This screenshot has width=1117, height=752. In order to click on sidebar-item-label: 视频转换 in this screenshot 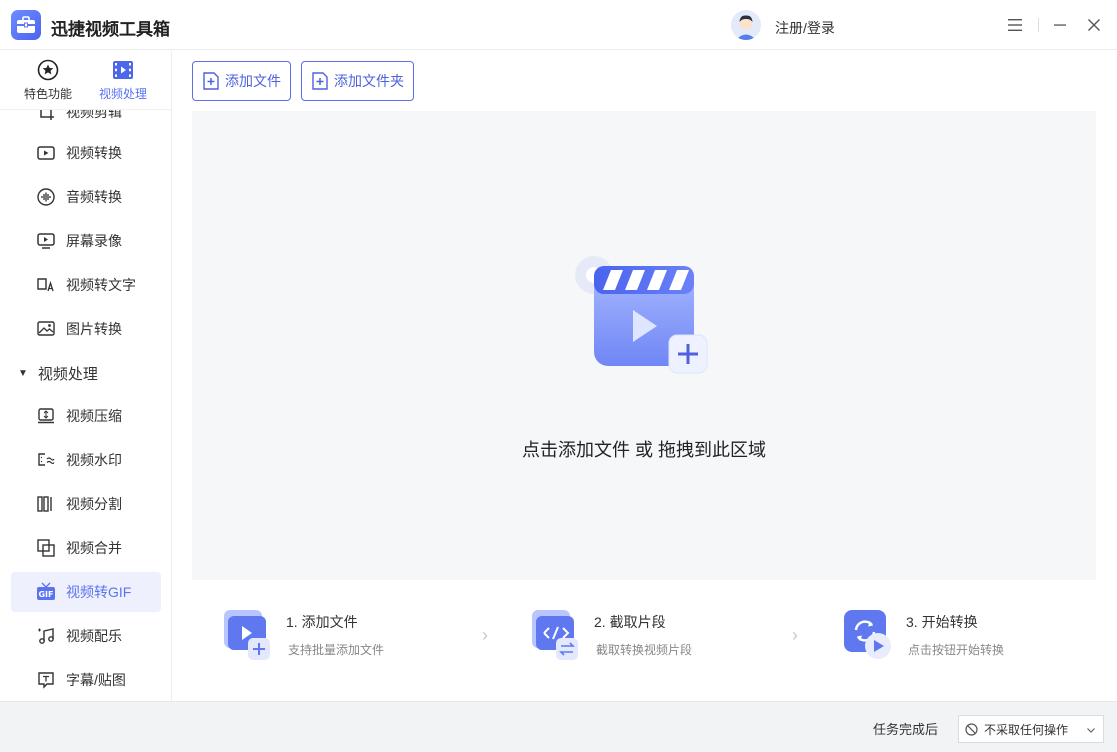, I will do `click(94, 153)`.